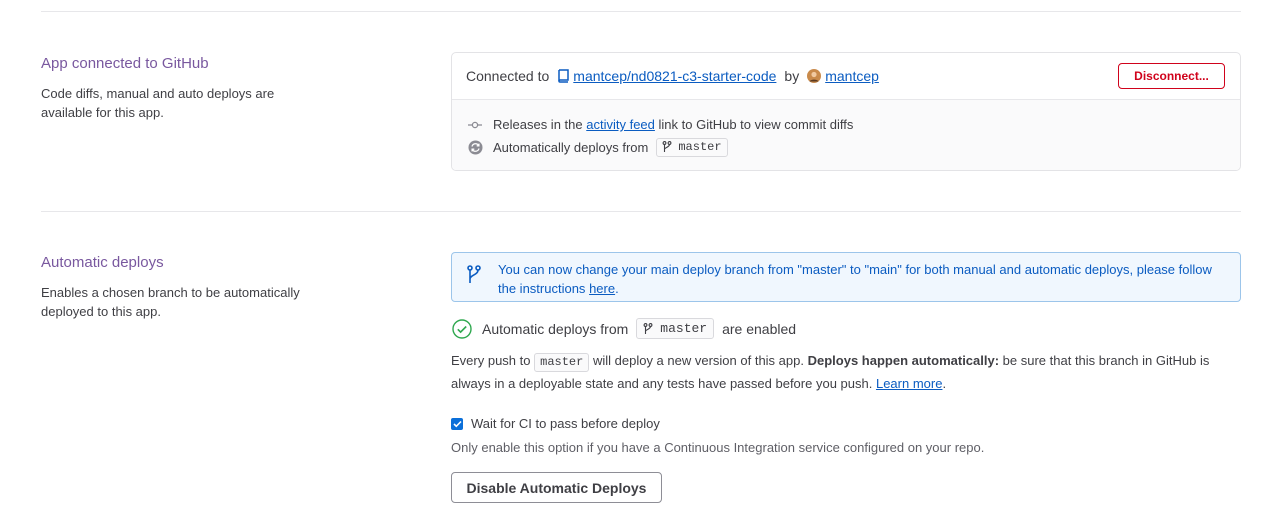 This screenshot has height=528, width=1271. What do you see at coordinates (571, 147) in the screenshot?
I see `auto-deploys-label: Automatically deploys from` at bounding box center [571, 147].